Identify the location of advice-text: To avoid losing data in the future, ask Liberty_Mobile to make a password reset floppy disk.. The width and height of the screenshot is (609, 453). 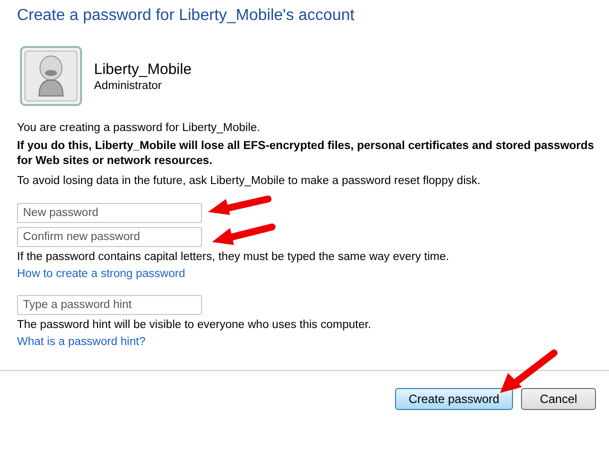
(249, 181).